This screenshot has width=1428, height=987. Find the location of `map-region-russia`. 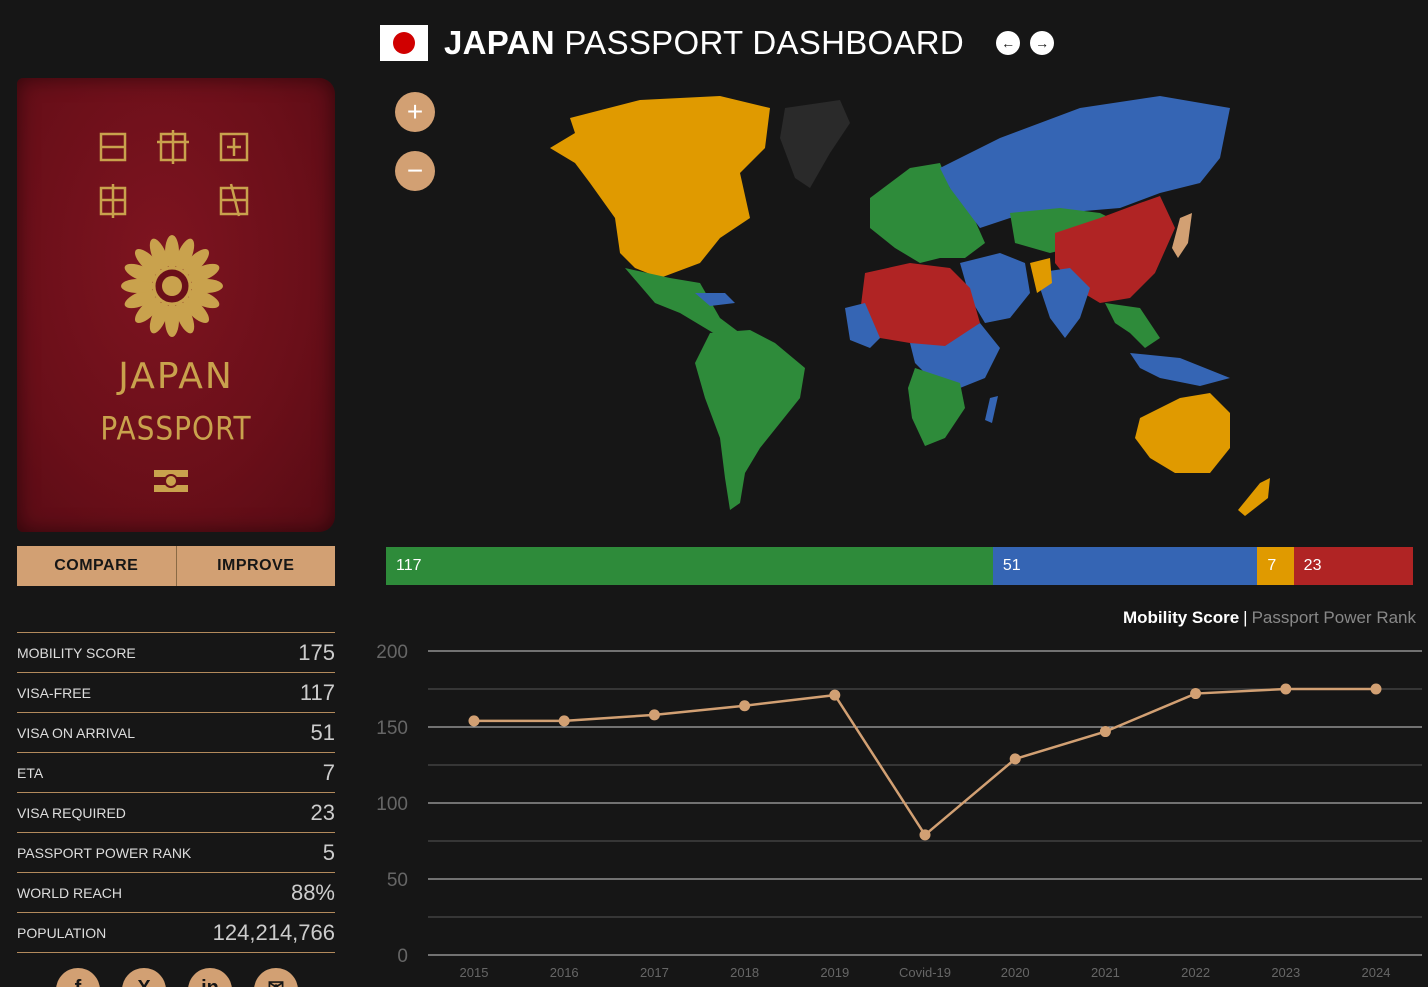

map-region-russia is located at coordinates (1085, 162).